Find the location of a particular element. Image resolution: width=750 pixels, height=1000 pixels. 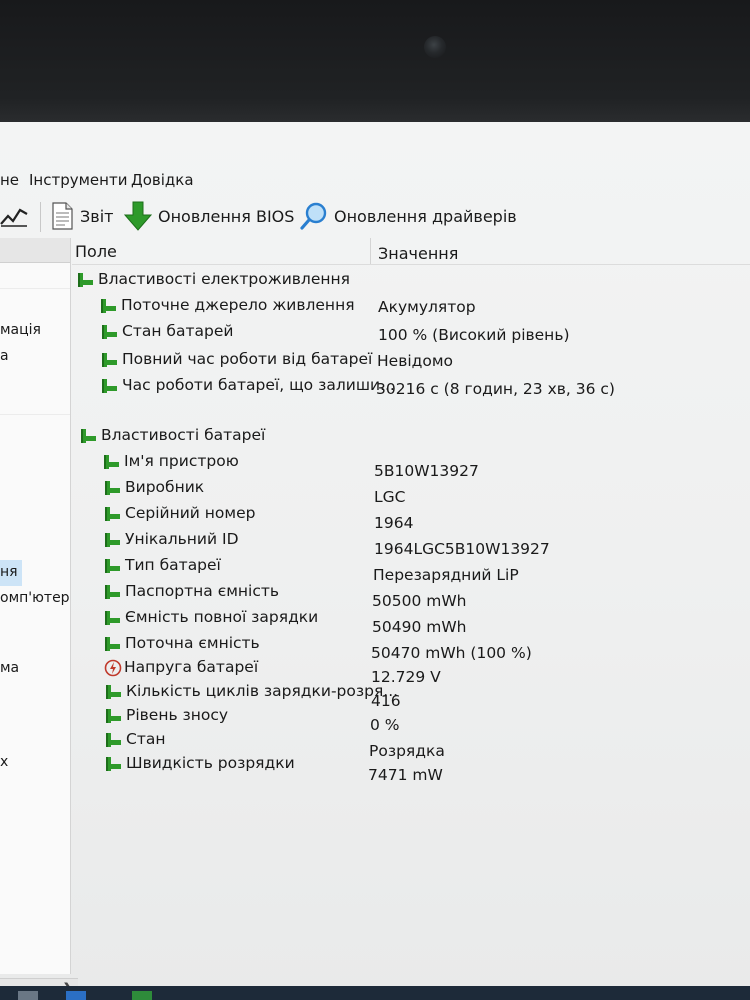

tree-header is located at coordinates (35, 250).